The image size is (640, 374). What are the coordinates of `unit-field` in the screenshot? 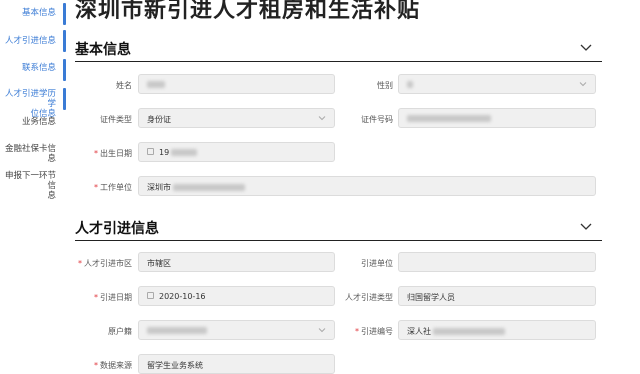 It's located at (497, 262).